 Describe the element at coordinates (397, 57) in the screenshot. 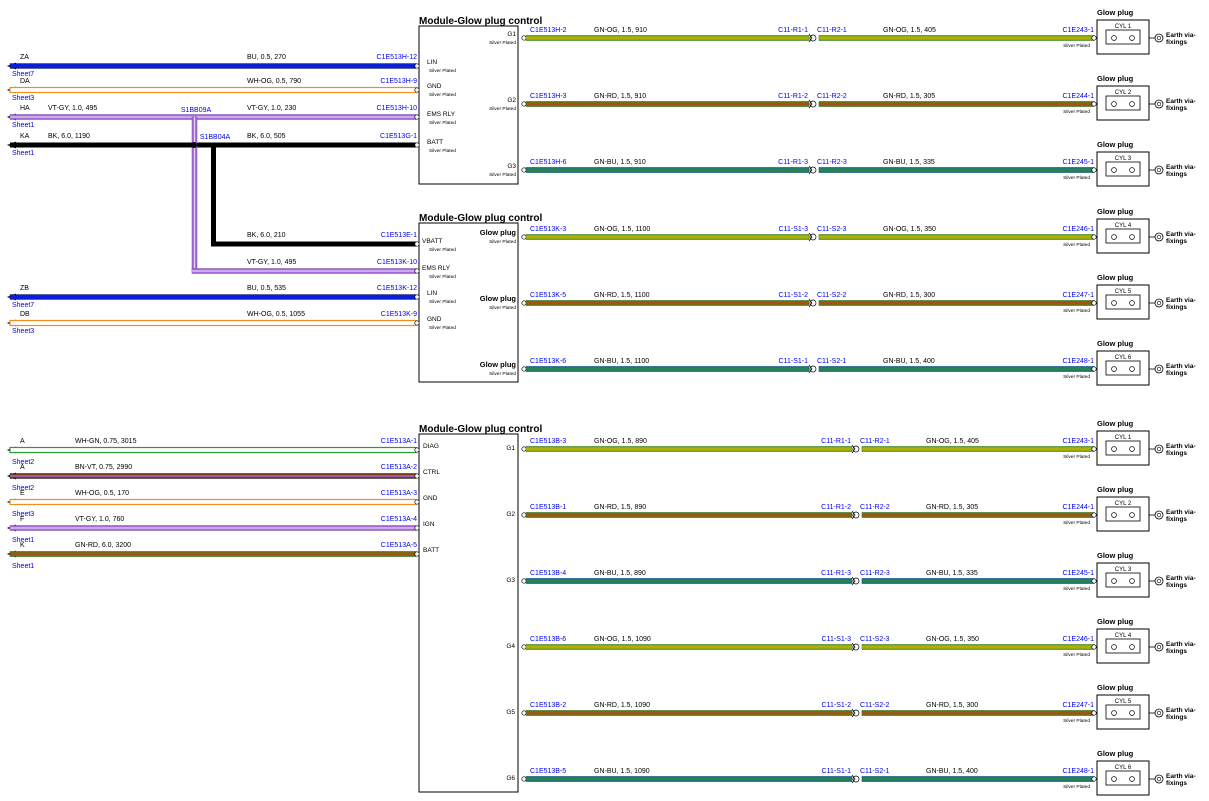

I see `connector-id-link: C1E513H-12` at that location.